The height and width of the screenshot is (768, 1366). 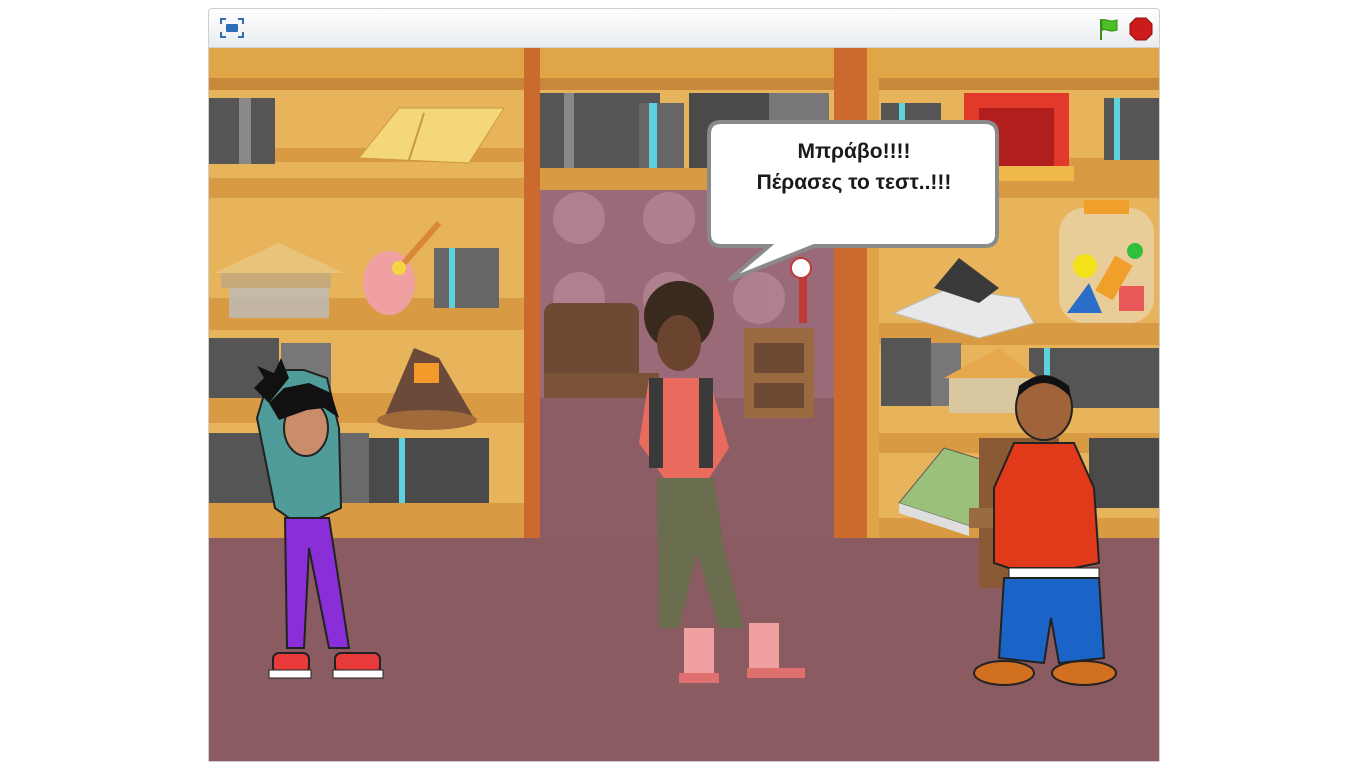 I want to click on speech-bubble-line-1: Μπράβο!!!!, so click(x=854, y=151).